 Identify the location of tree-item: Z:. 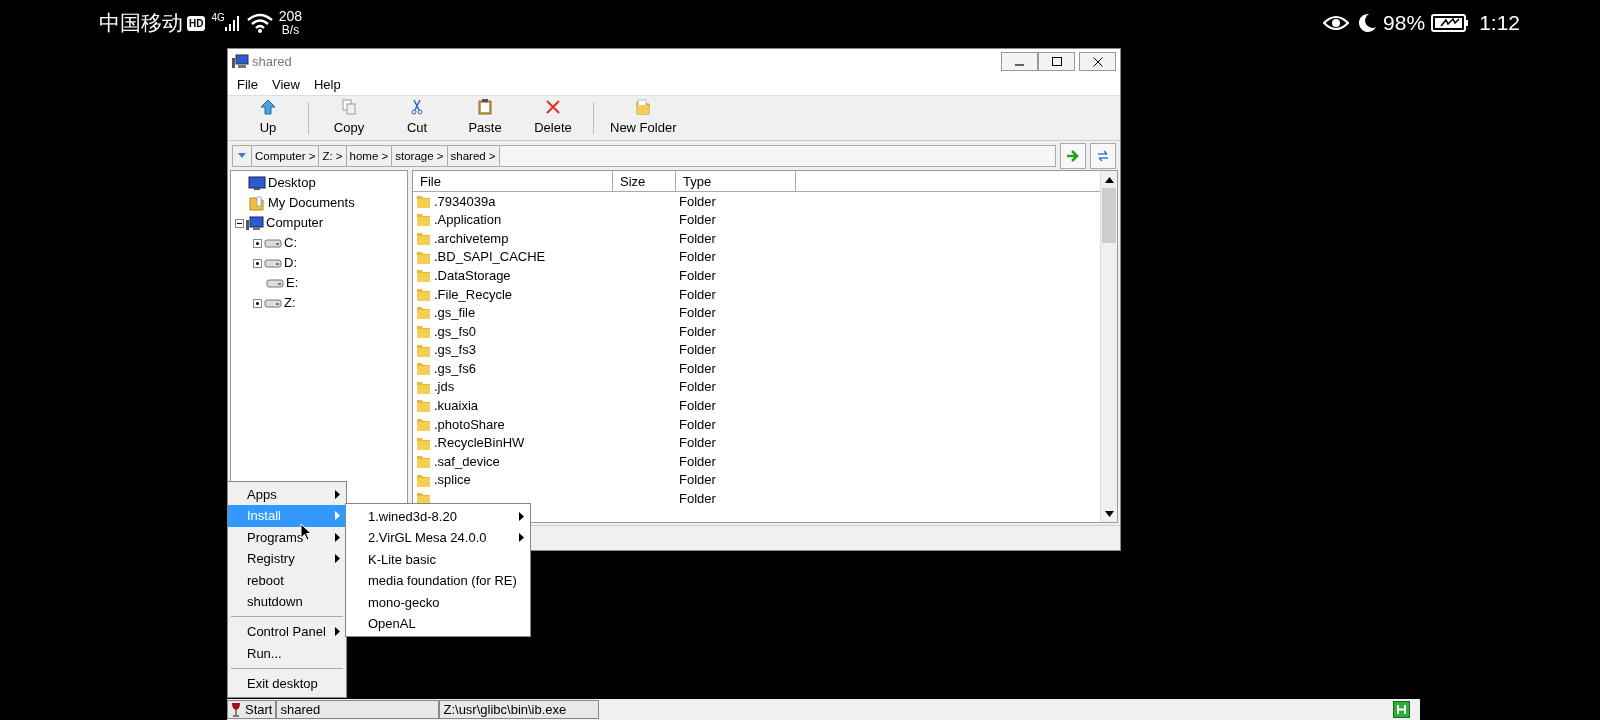
(290, 303).